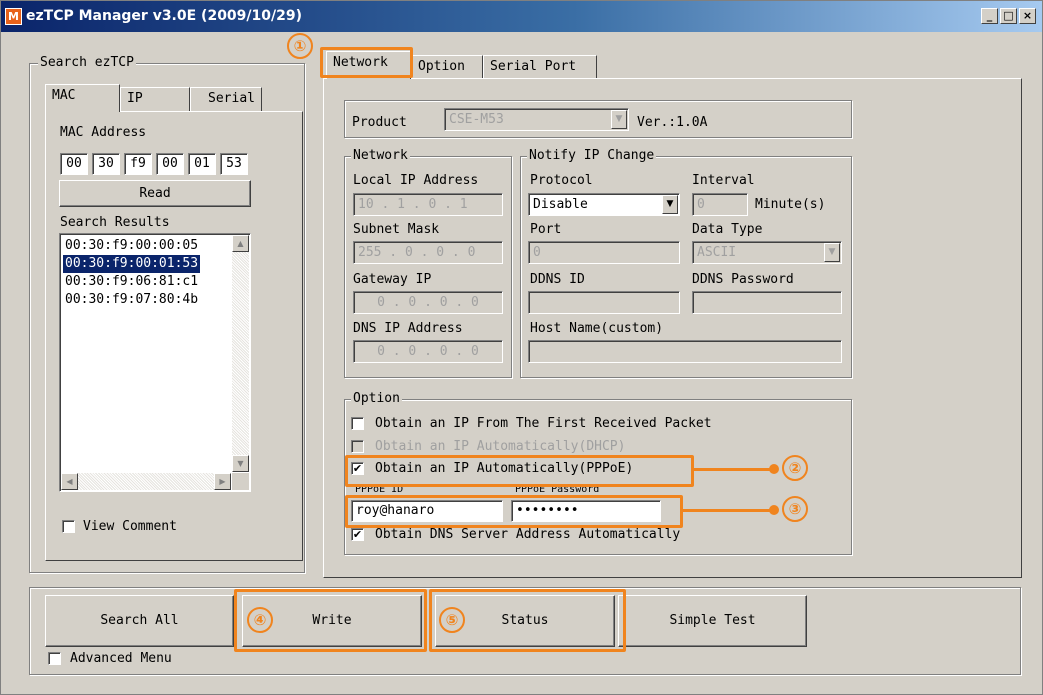  I want to click on ddns-id-label: DDNS ID, so click(557, 279).